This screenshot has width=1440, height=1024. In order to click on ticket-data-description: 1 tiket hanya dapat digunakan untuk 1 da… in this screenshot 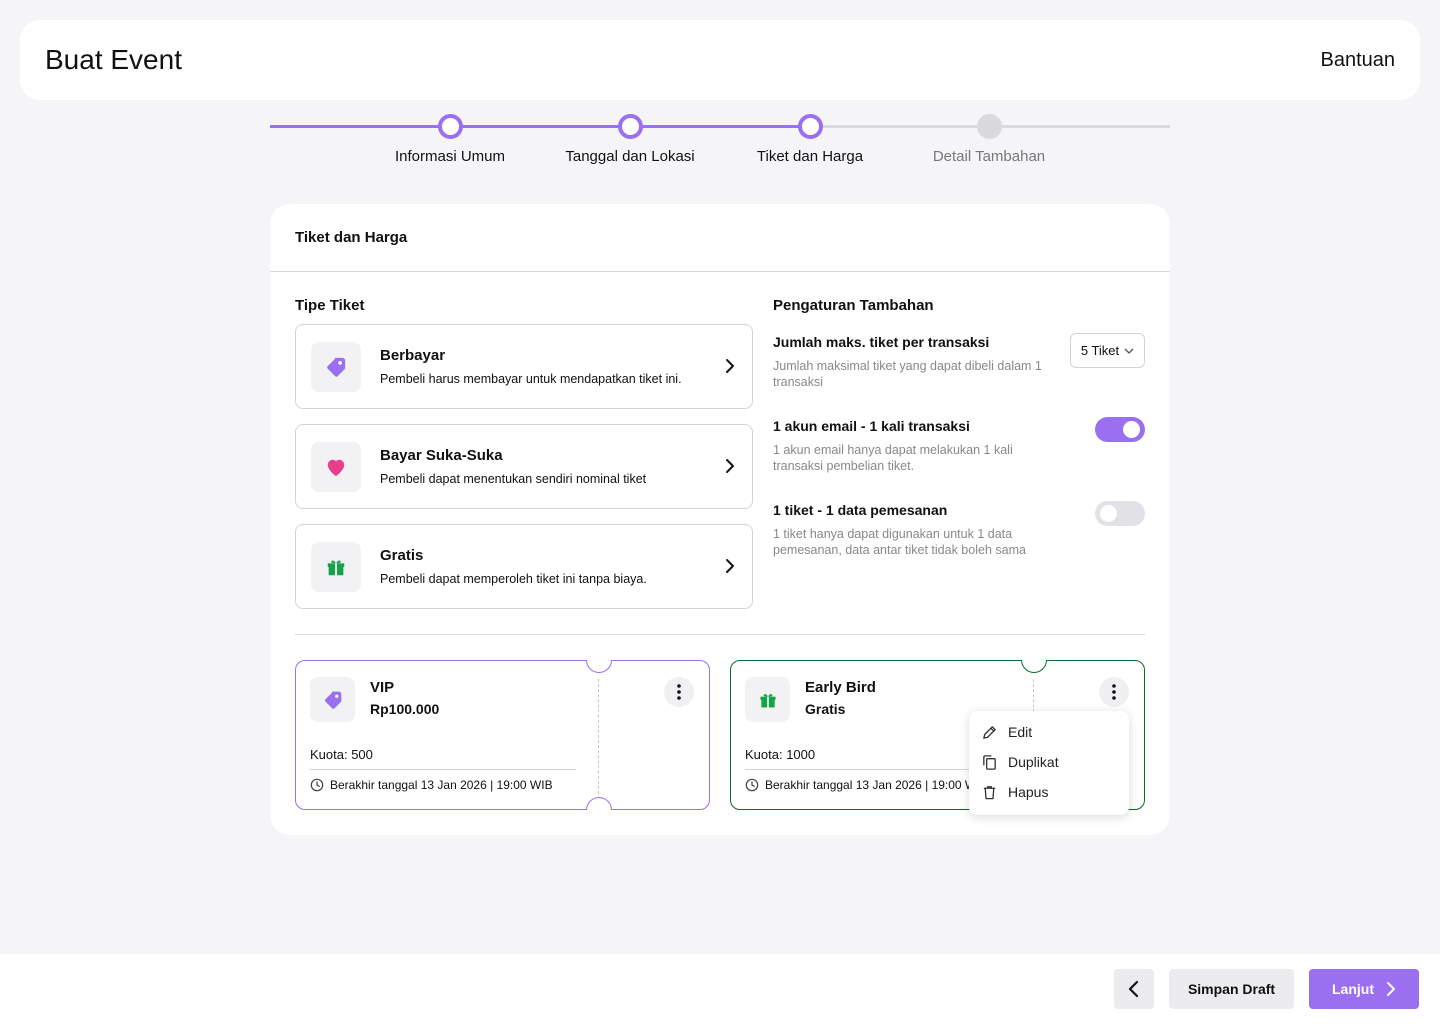, I will do `click(899, 542)`.